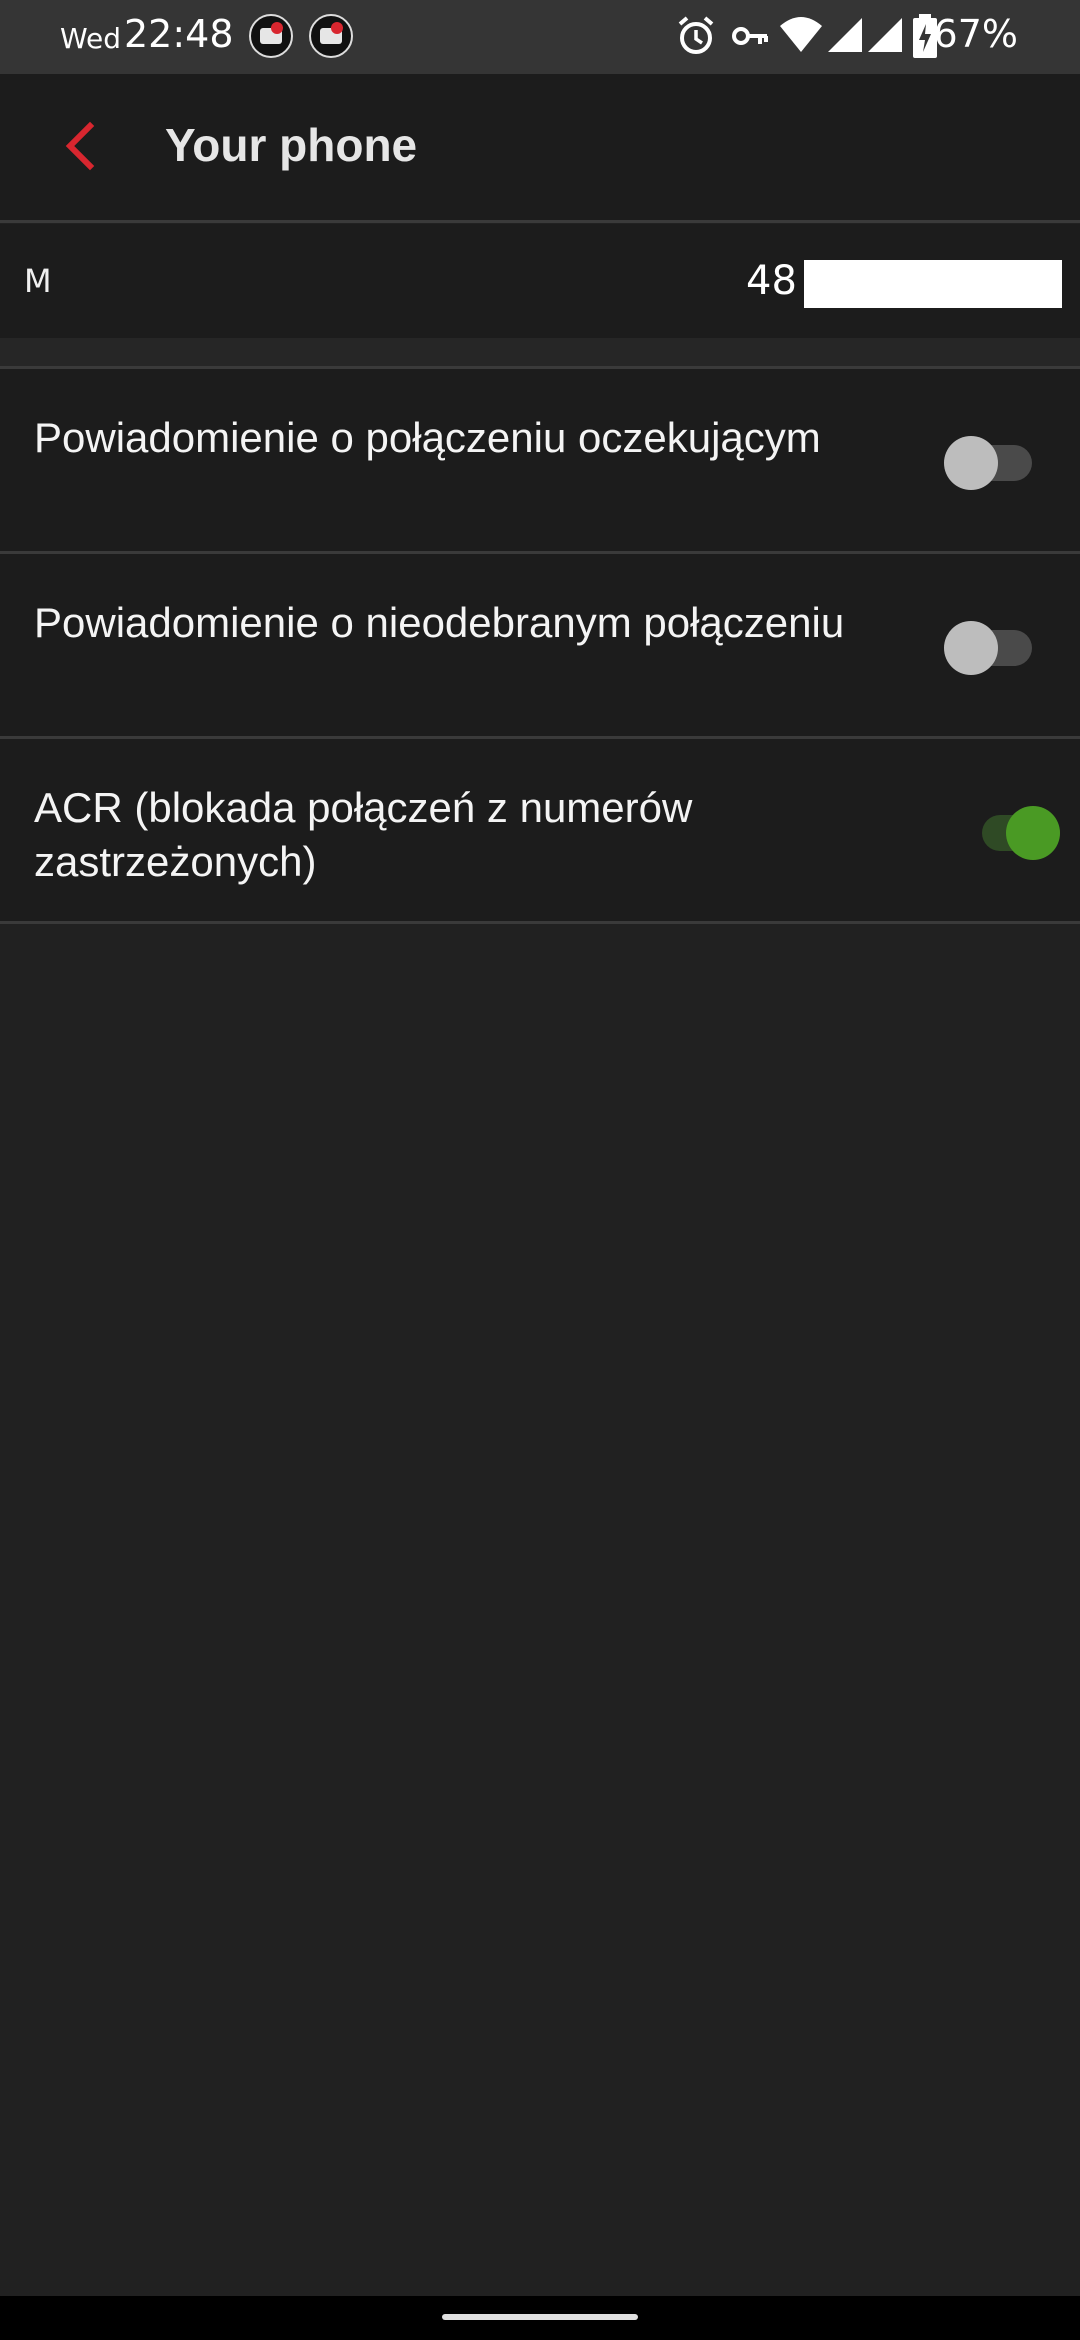  I want to click on status-time: 22:48, so click(179, 34).